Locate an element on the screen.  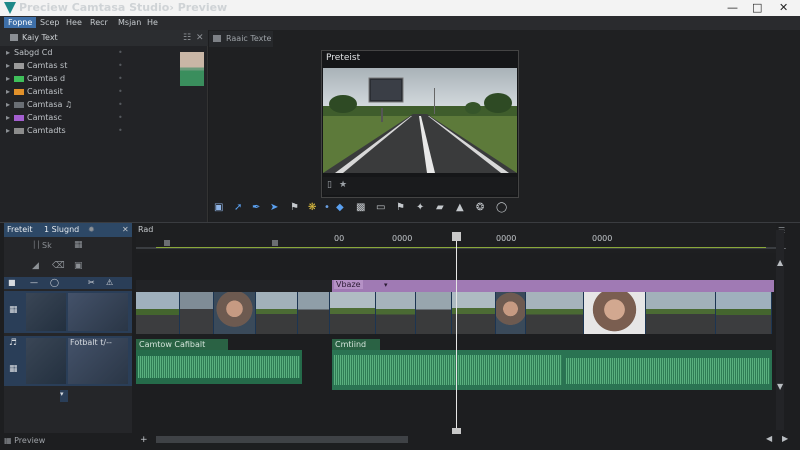
range-start-icon is located at coordinates (167, 243).